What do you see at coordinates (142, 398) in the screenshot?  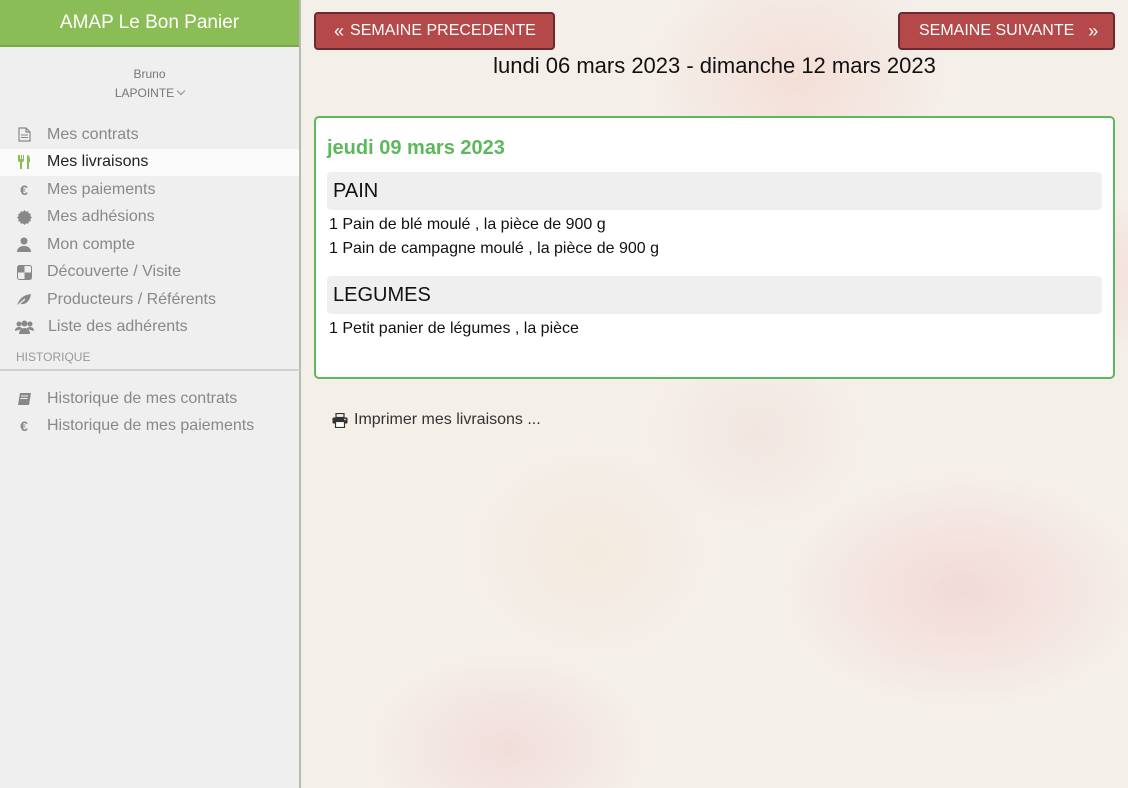 I see `sidebar-item-label: Historique de mes contrats` at bounding box center [142, 398].